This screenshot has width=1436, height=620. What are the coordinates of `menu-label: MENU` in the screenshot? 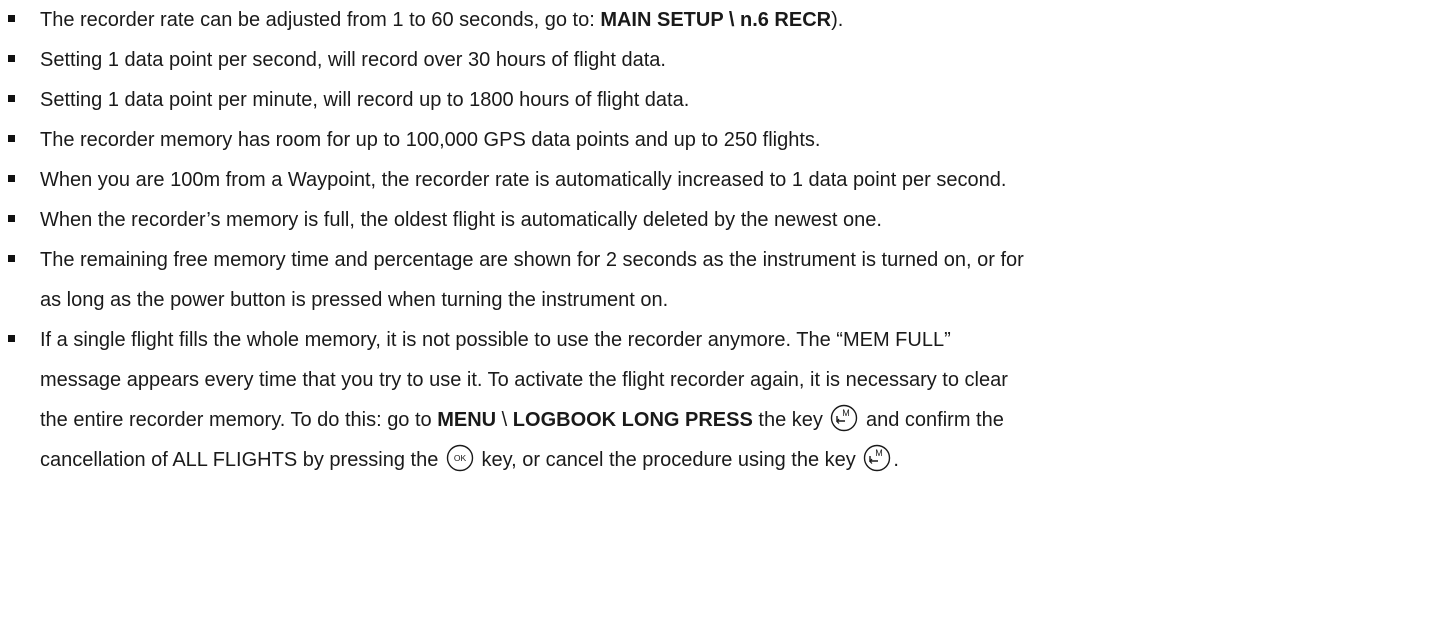 It's located at (467, 420).